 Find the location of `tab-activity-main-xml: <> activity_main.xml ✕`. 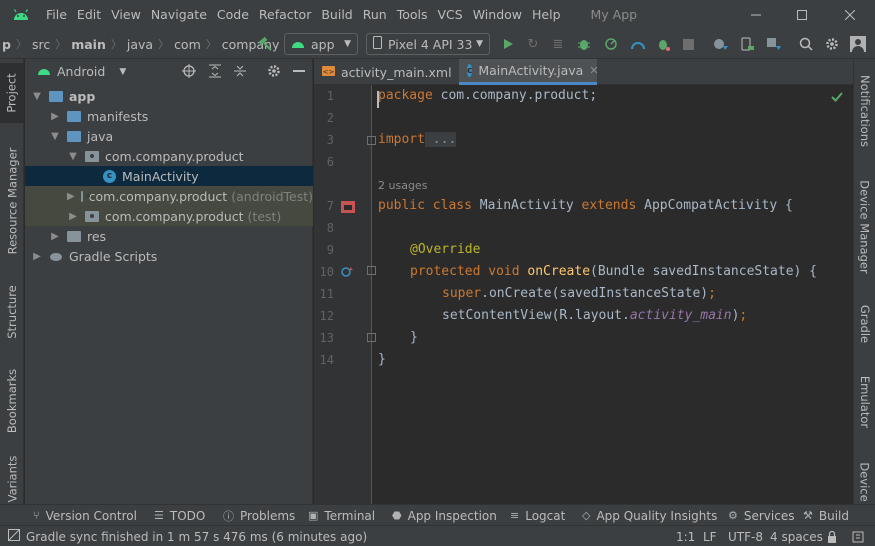

tab-activity-main-xml: <> activity_main.xml ✕ is located at coordinates (390, 72).